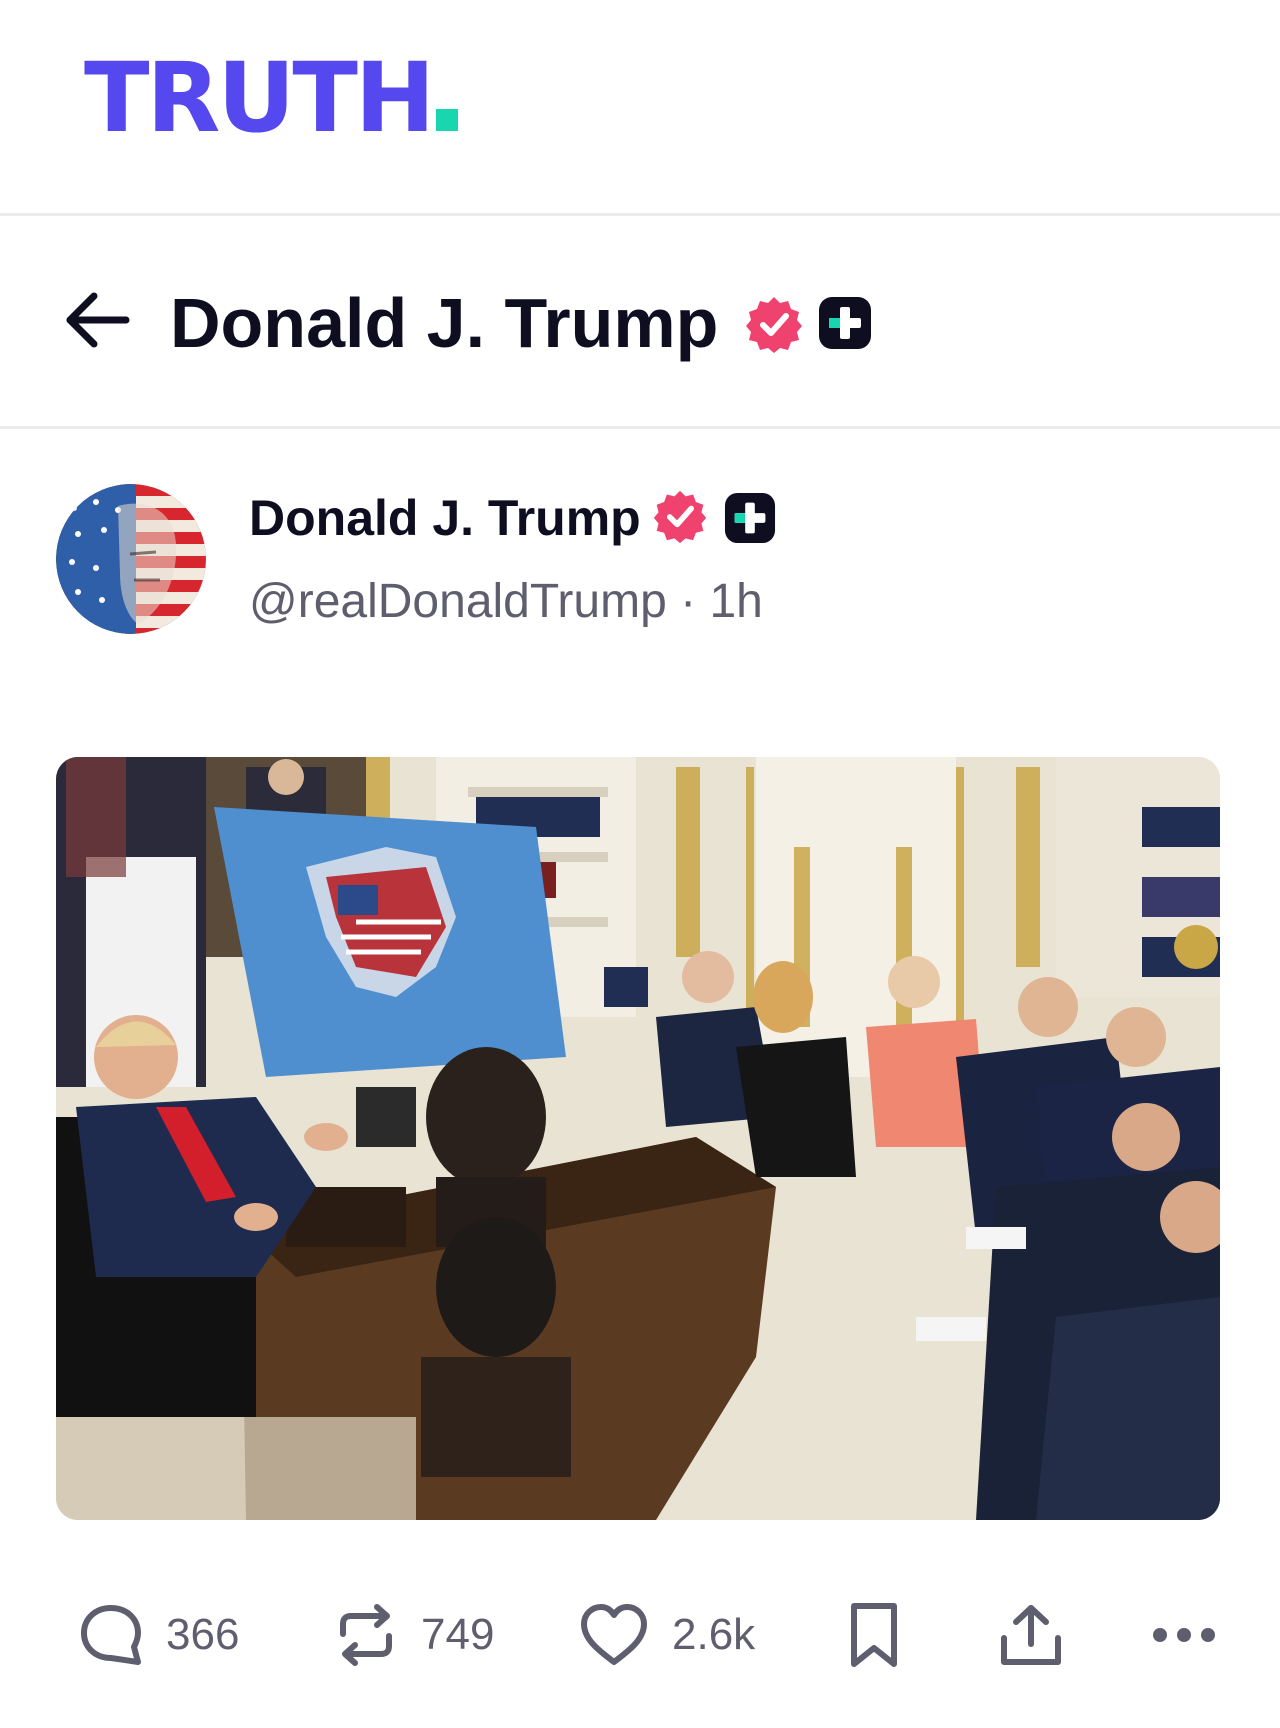 The image size is (1280, 1728). What do you see at coordinates (447, 120) in the screenshot?
I see `logo-dot` at bounding box center [447, 120].